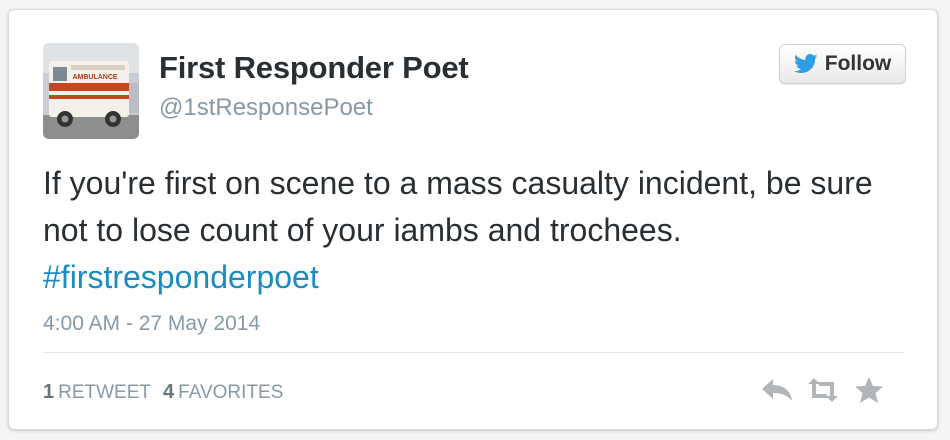 The image size is (950, 440). I want to click on retweet-stat: 1 RETWEET, so click(97, 392).